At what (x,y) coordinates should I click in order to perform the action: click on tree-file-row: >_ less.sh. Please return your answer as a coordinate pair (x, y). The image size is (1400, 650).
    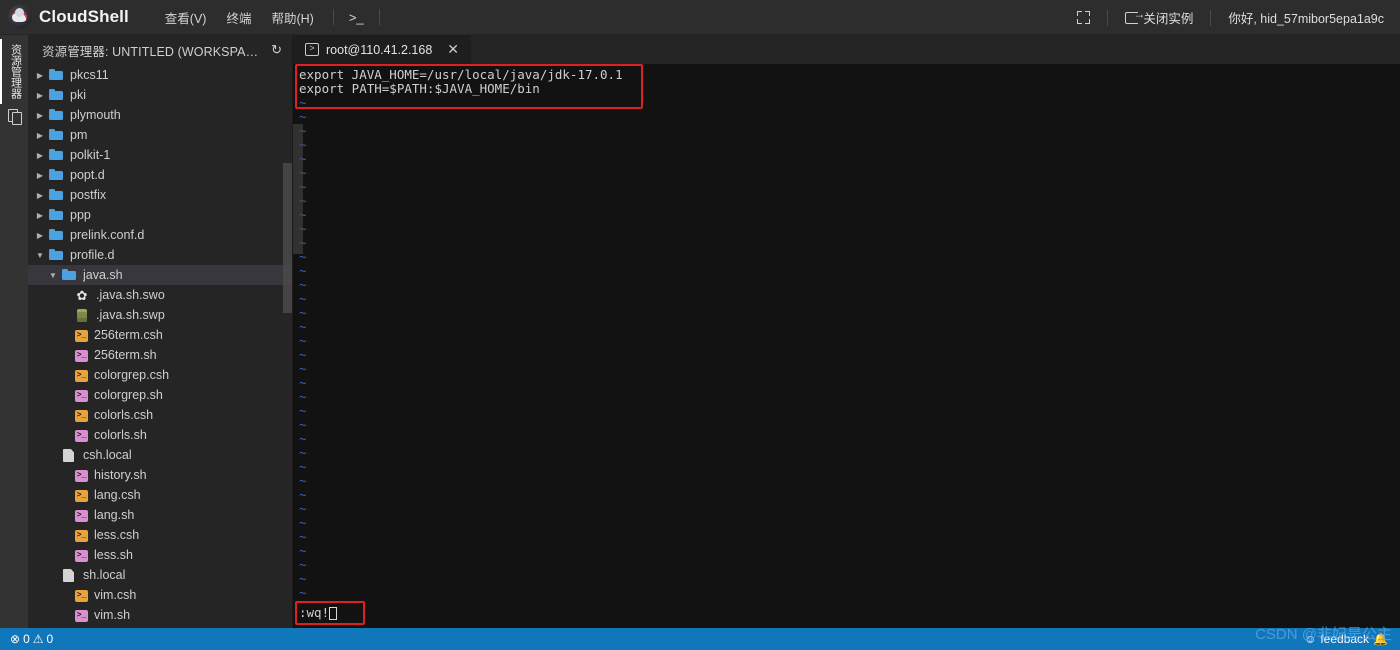
    Looking at the image, I should click on (160, 555).